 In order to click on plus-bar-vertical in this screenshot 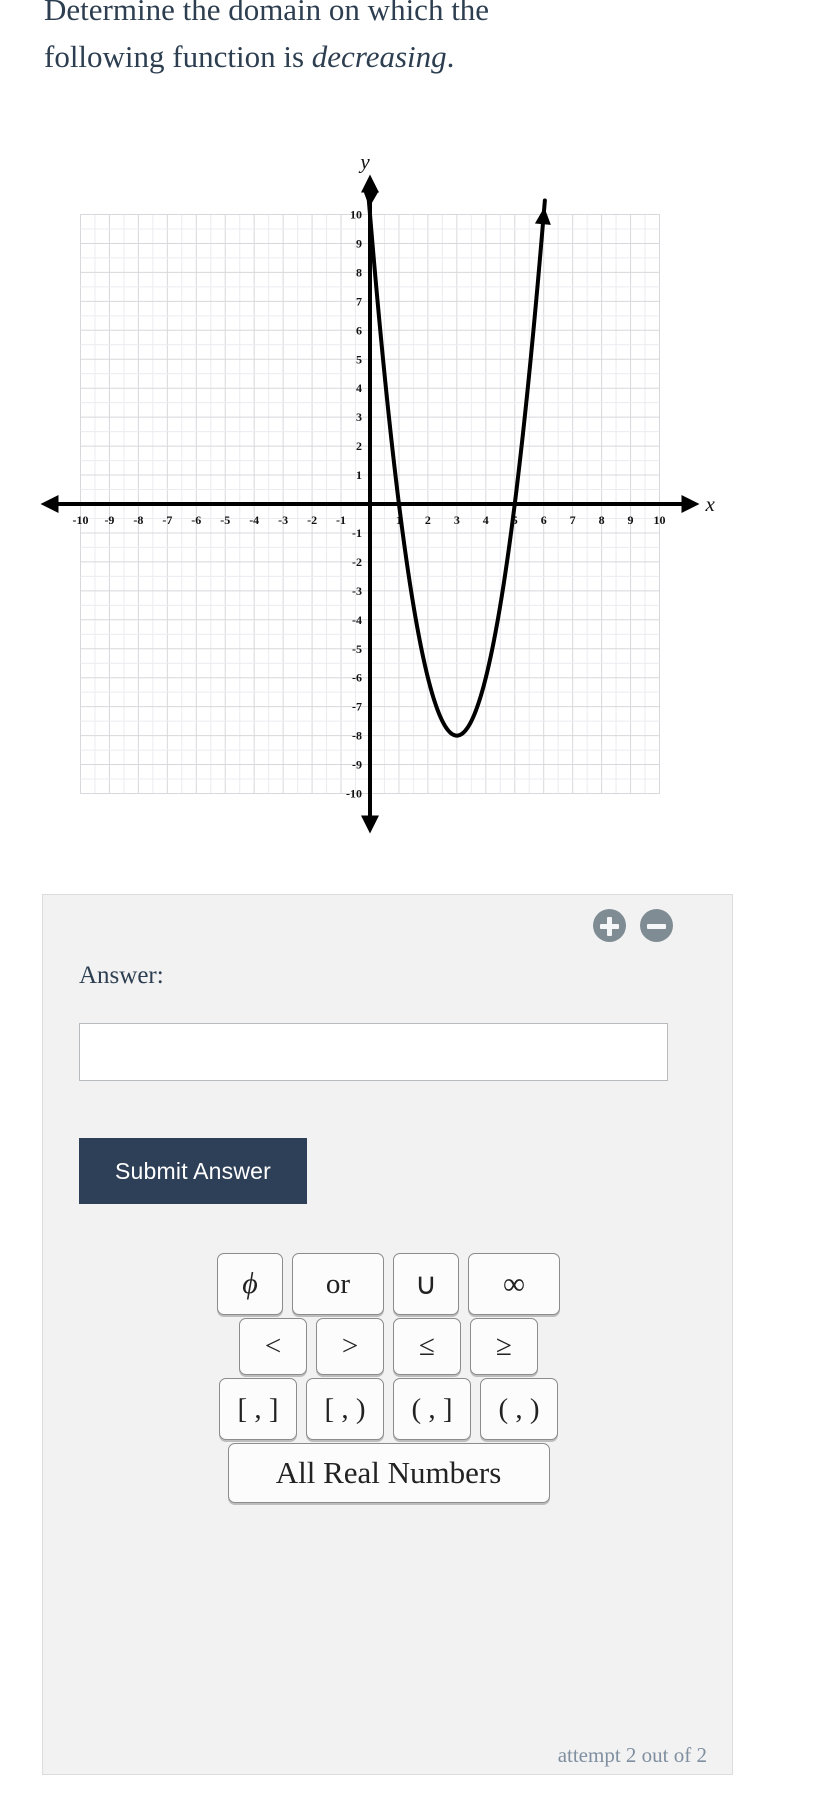, I will do `click(609, 926)`.